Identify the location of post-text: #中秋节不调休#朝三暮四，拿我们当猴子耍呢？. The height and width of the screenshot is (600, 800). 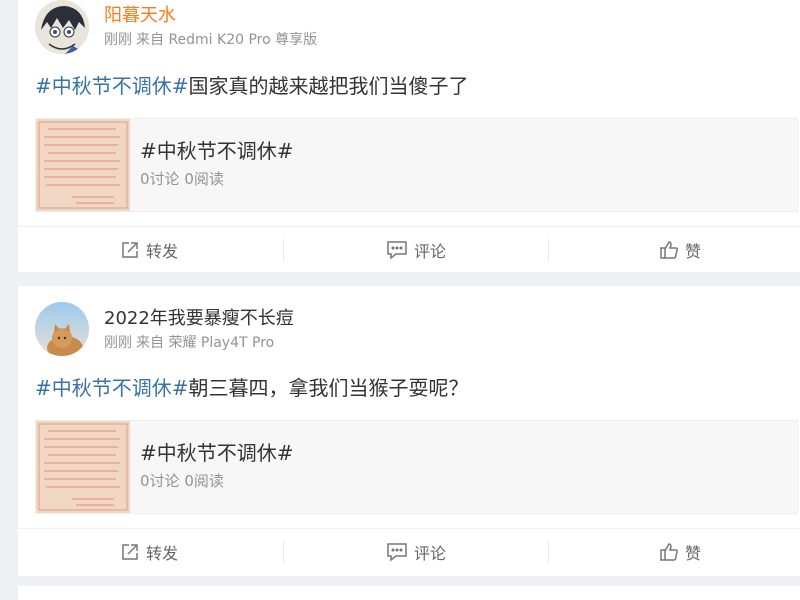
(252, 388).